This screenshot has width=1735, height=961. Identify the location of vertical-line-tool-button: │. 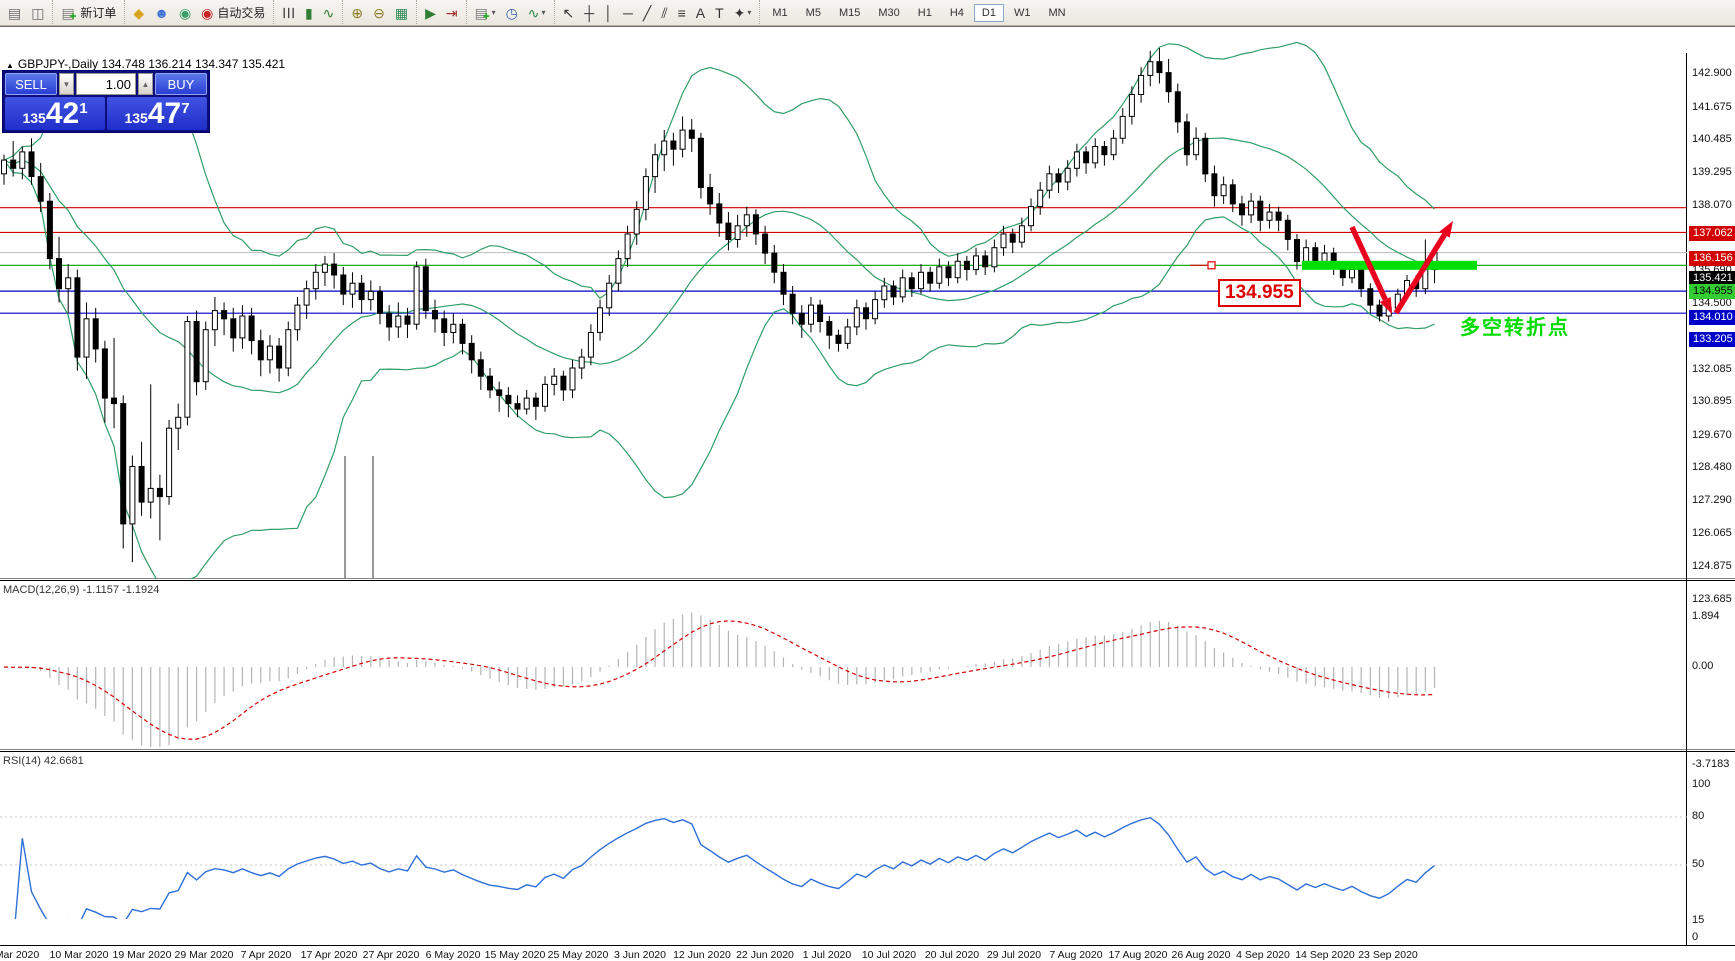
(608, 13).